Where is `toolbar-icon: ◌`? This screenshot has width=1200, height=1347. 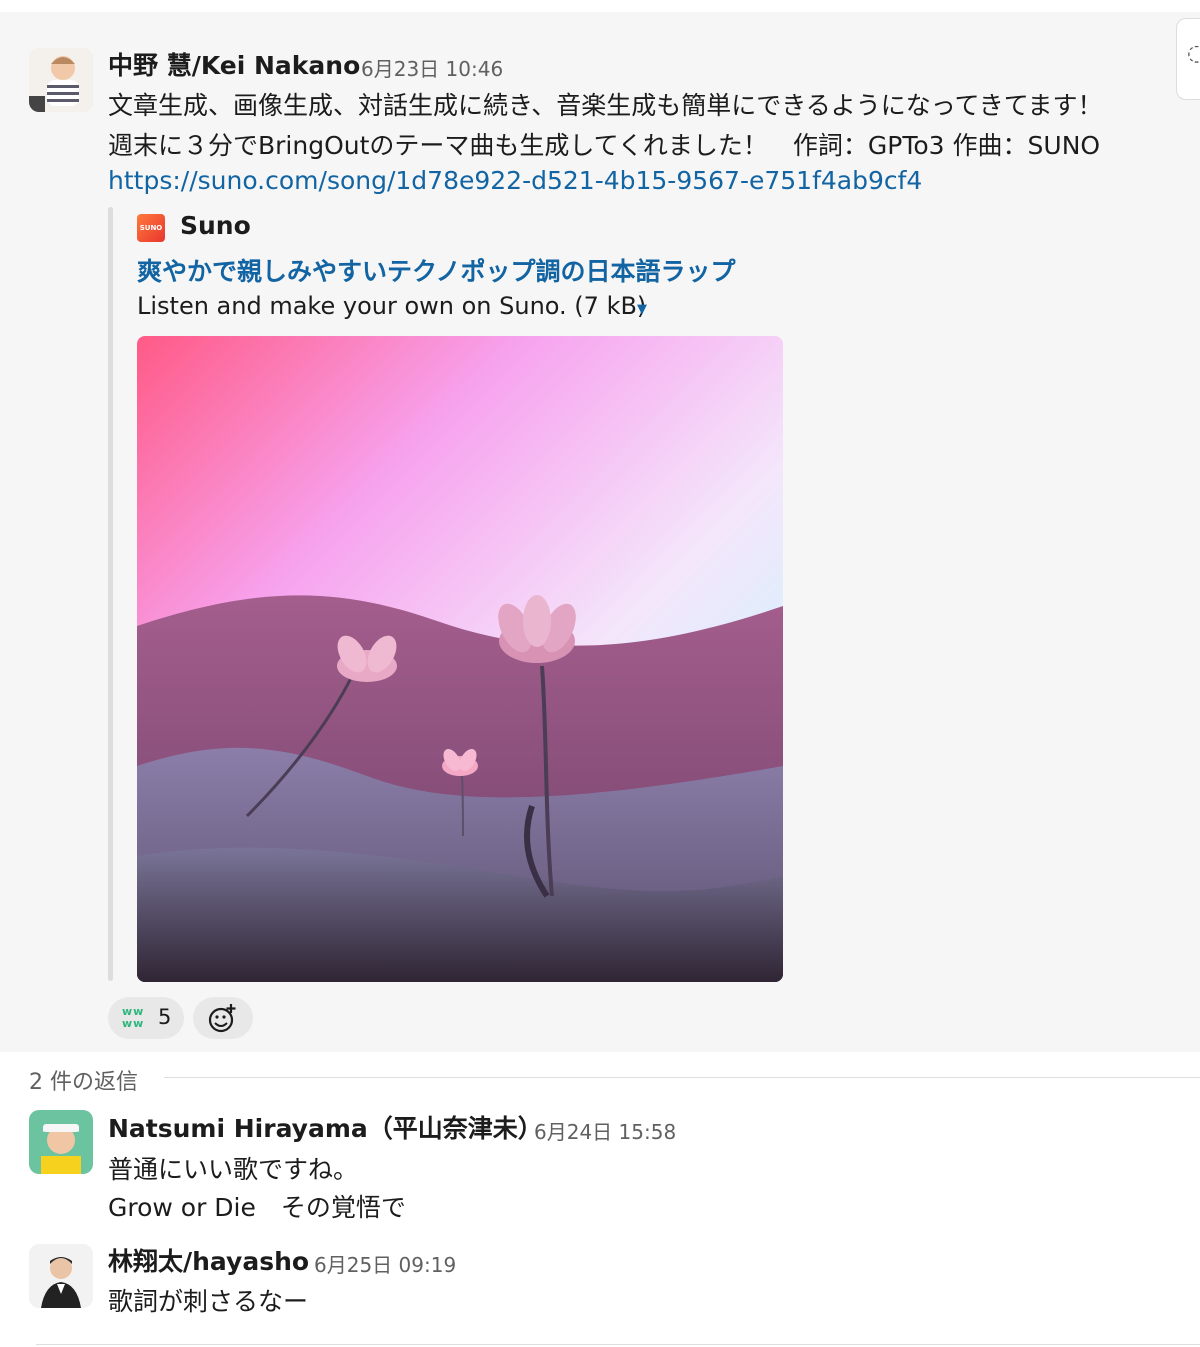 toolbar-icon: ◌ is located at coordinates (1193, 53).